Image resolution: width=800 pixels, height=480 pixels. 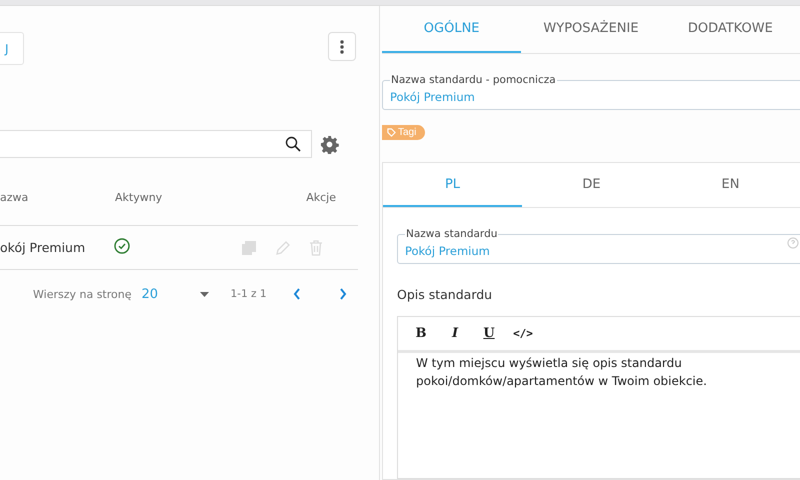 I want to click on field-label: Nazwa standardu, so click(x=451, y=234).